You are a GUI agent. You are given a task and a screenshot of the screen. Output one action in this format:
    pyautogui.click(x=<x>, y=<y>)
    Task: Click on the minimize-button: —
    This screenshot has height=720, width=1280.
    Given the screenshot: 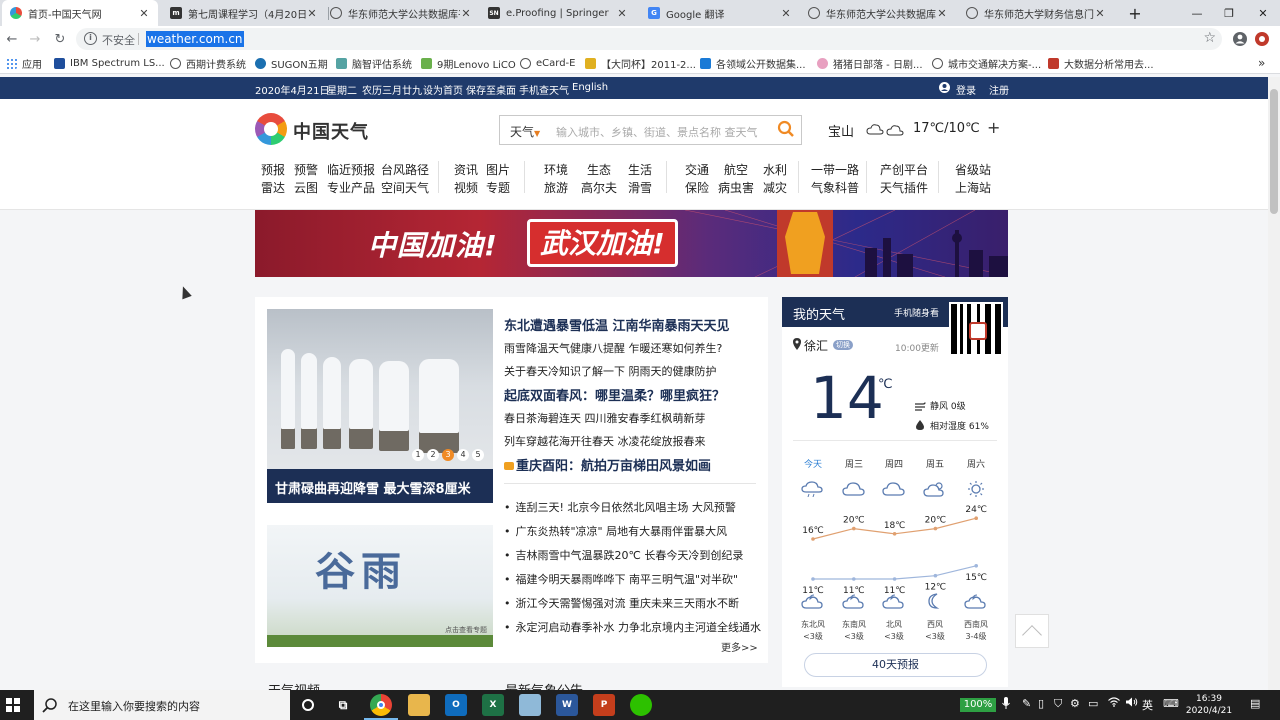 What is the action you would take?
    pyautogui.click(x=1197, y=13)
    